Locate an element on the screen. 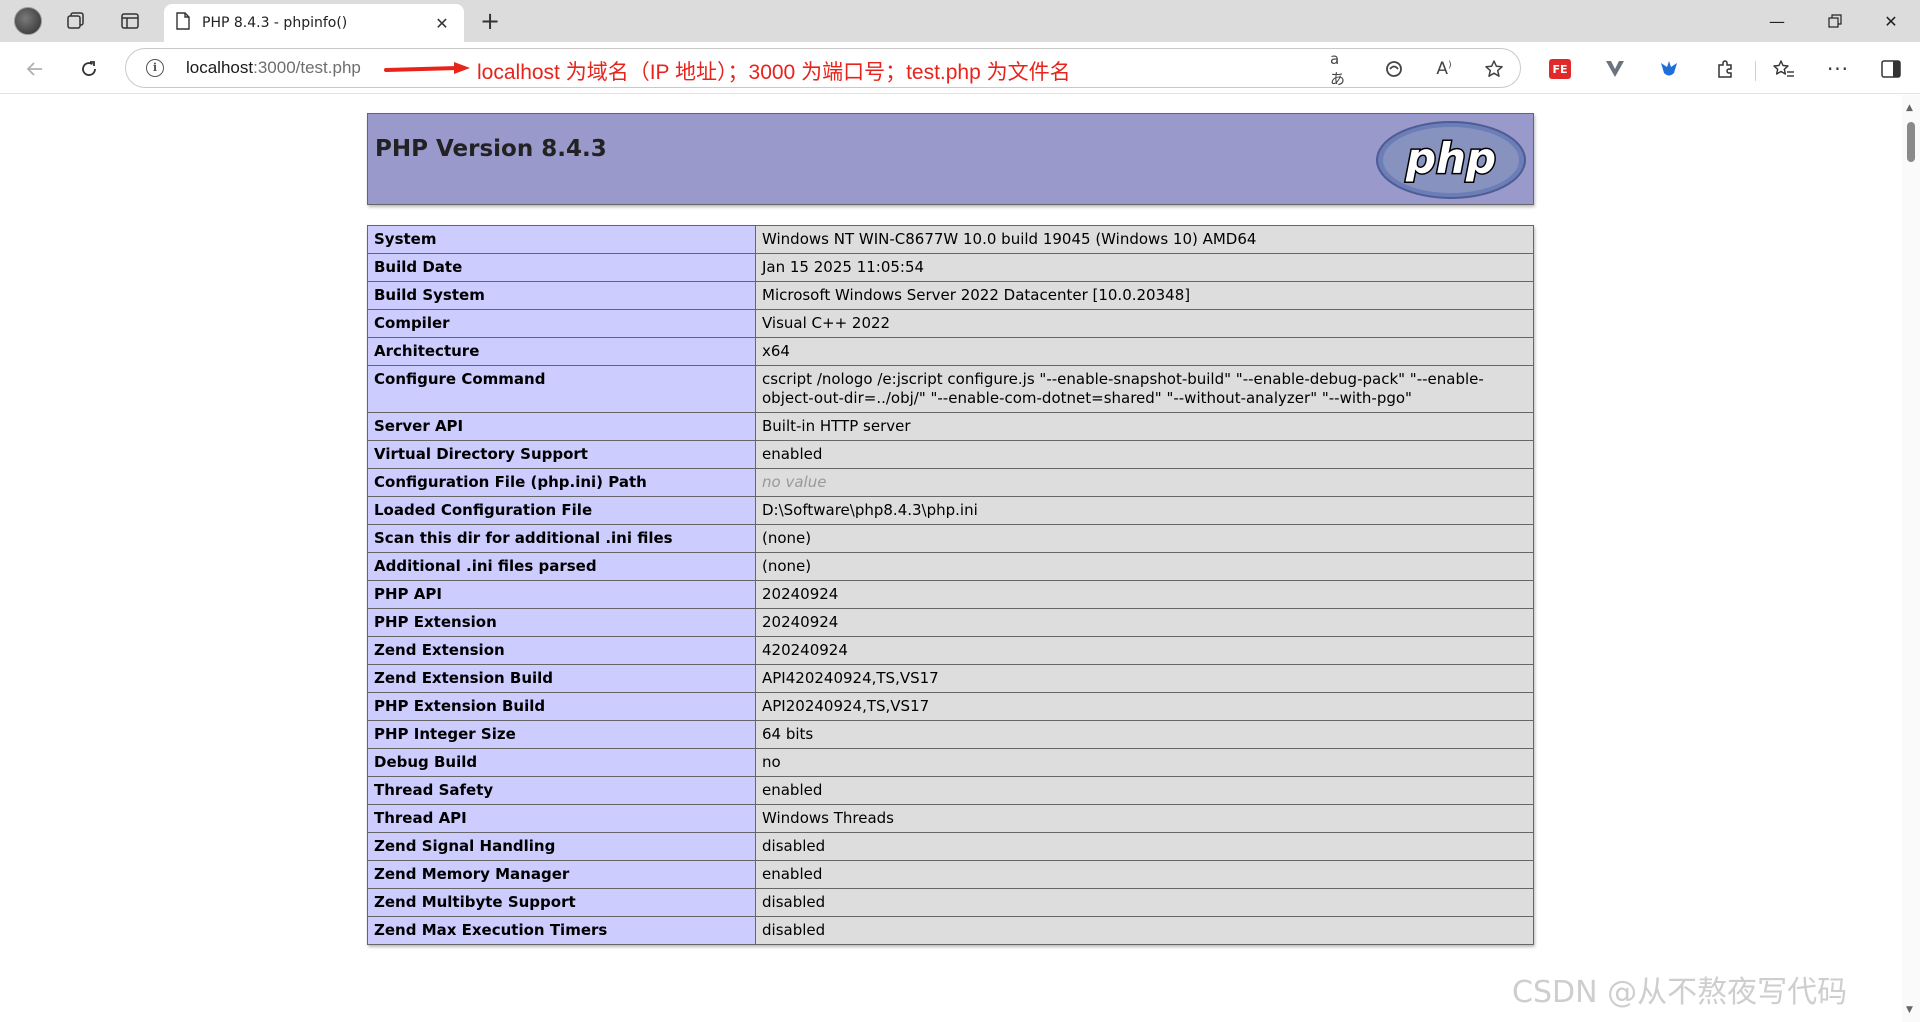  php-version-title: PHP Version 8.4.3 is located at coordinates (491, 149).